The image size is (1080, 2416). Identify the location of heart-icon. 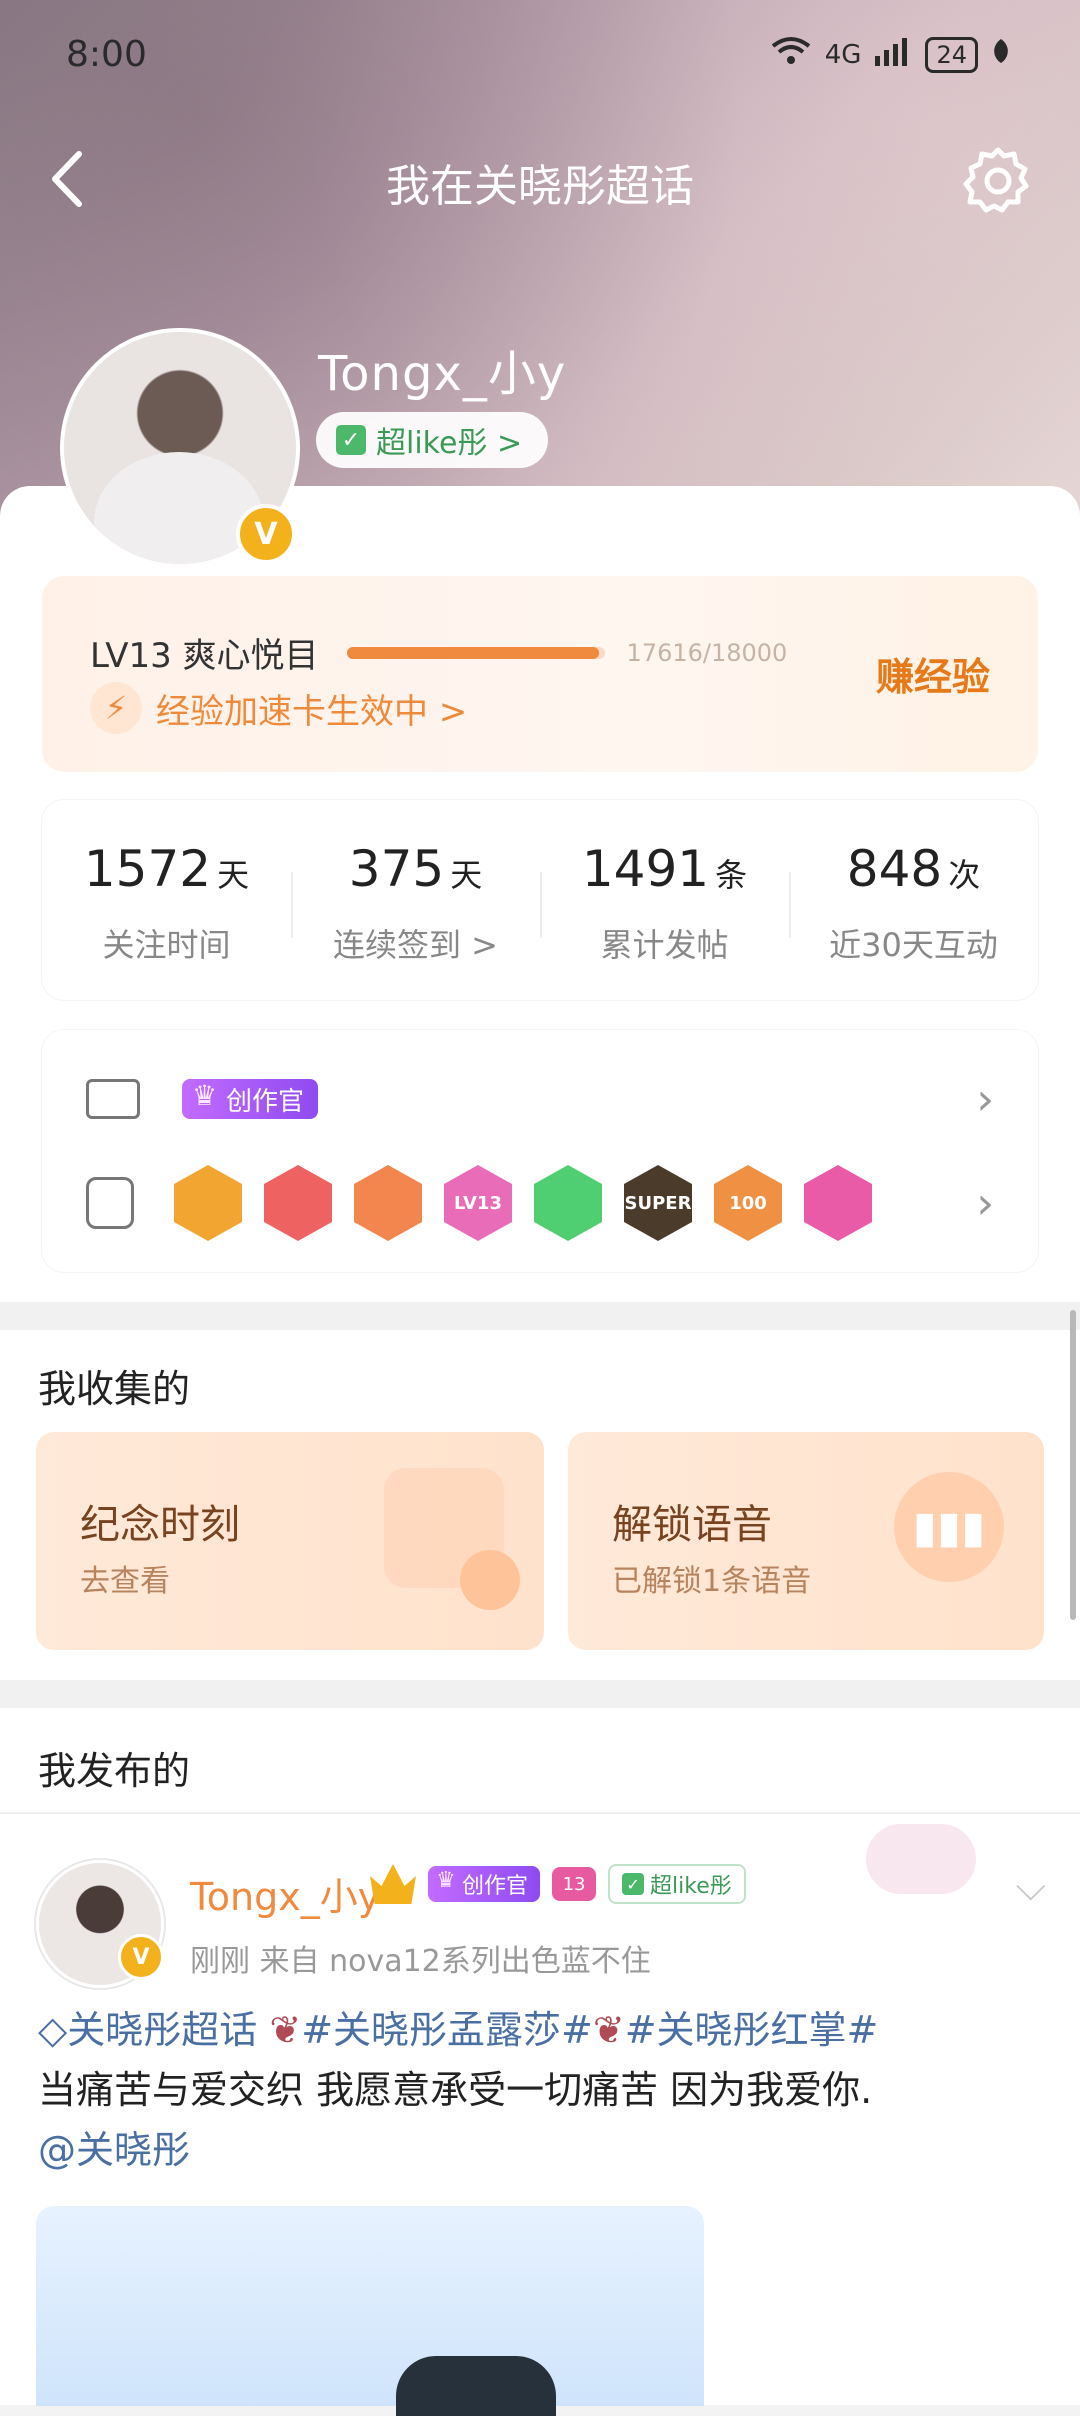
(490, 1580).